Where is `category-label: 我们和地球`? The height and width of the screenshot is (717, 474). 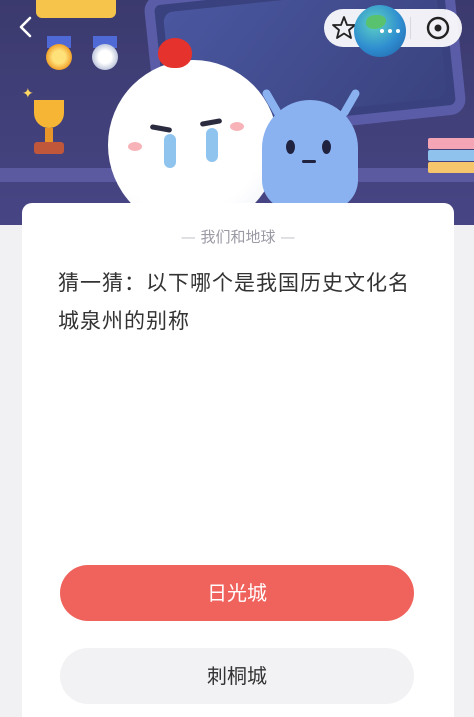 category-label: 我们和地球 is located at coordinates (238, 237).